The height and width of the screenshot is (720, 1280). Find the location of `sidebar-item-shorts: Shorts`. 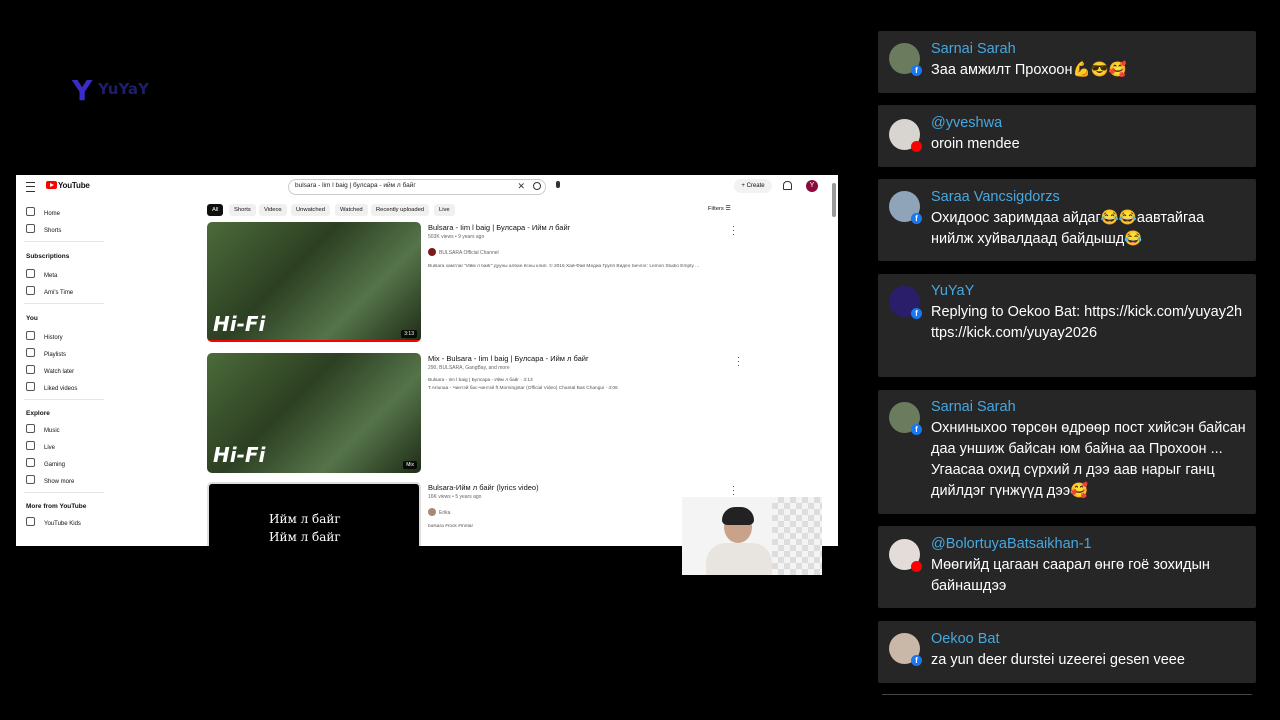

sidebar-item-shorts: Shorts is located at coordinates (43, 229).